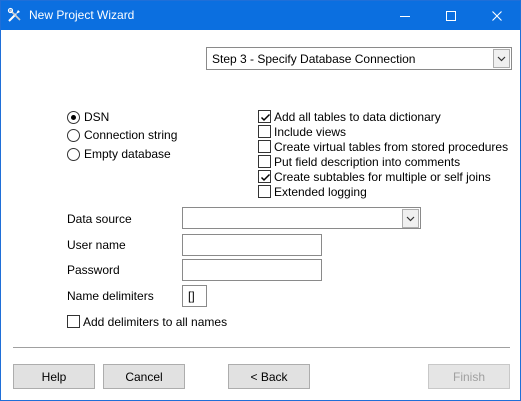  I want to click on cancel-button: Cancel, so click(144, 376).